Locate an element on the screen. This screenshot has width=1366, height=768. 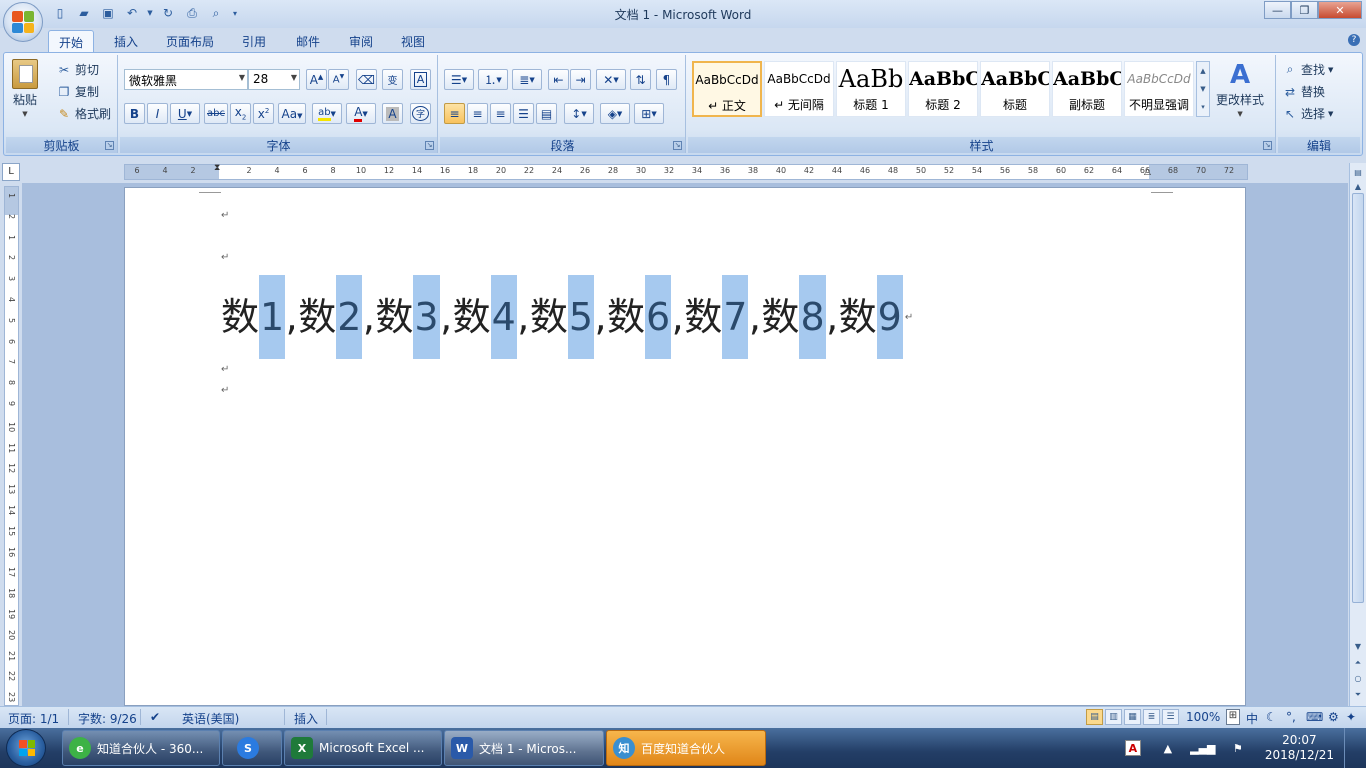
previous-page-icon: ⏶ is located at coordinates (1358, 663).